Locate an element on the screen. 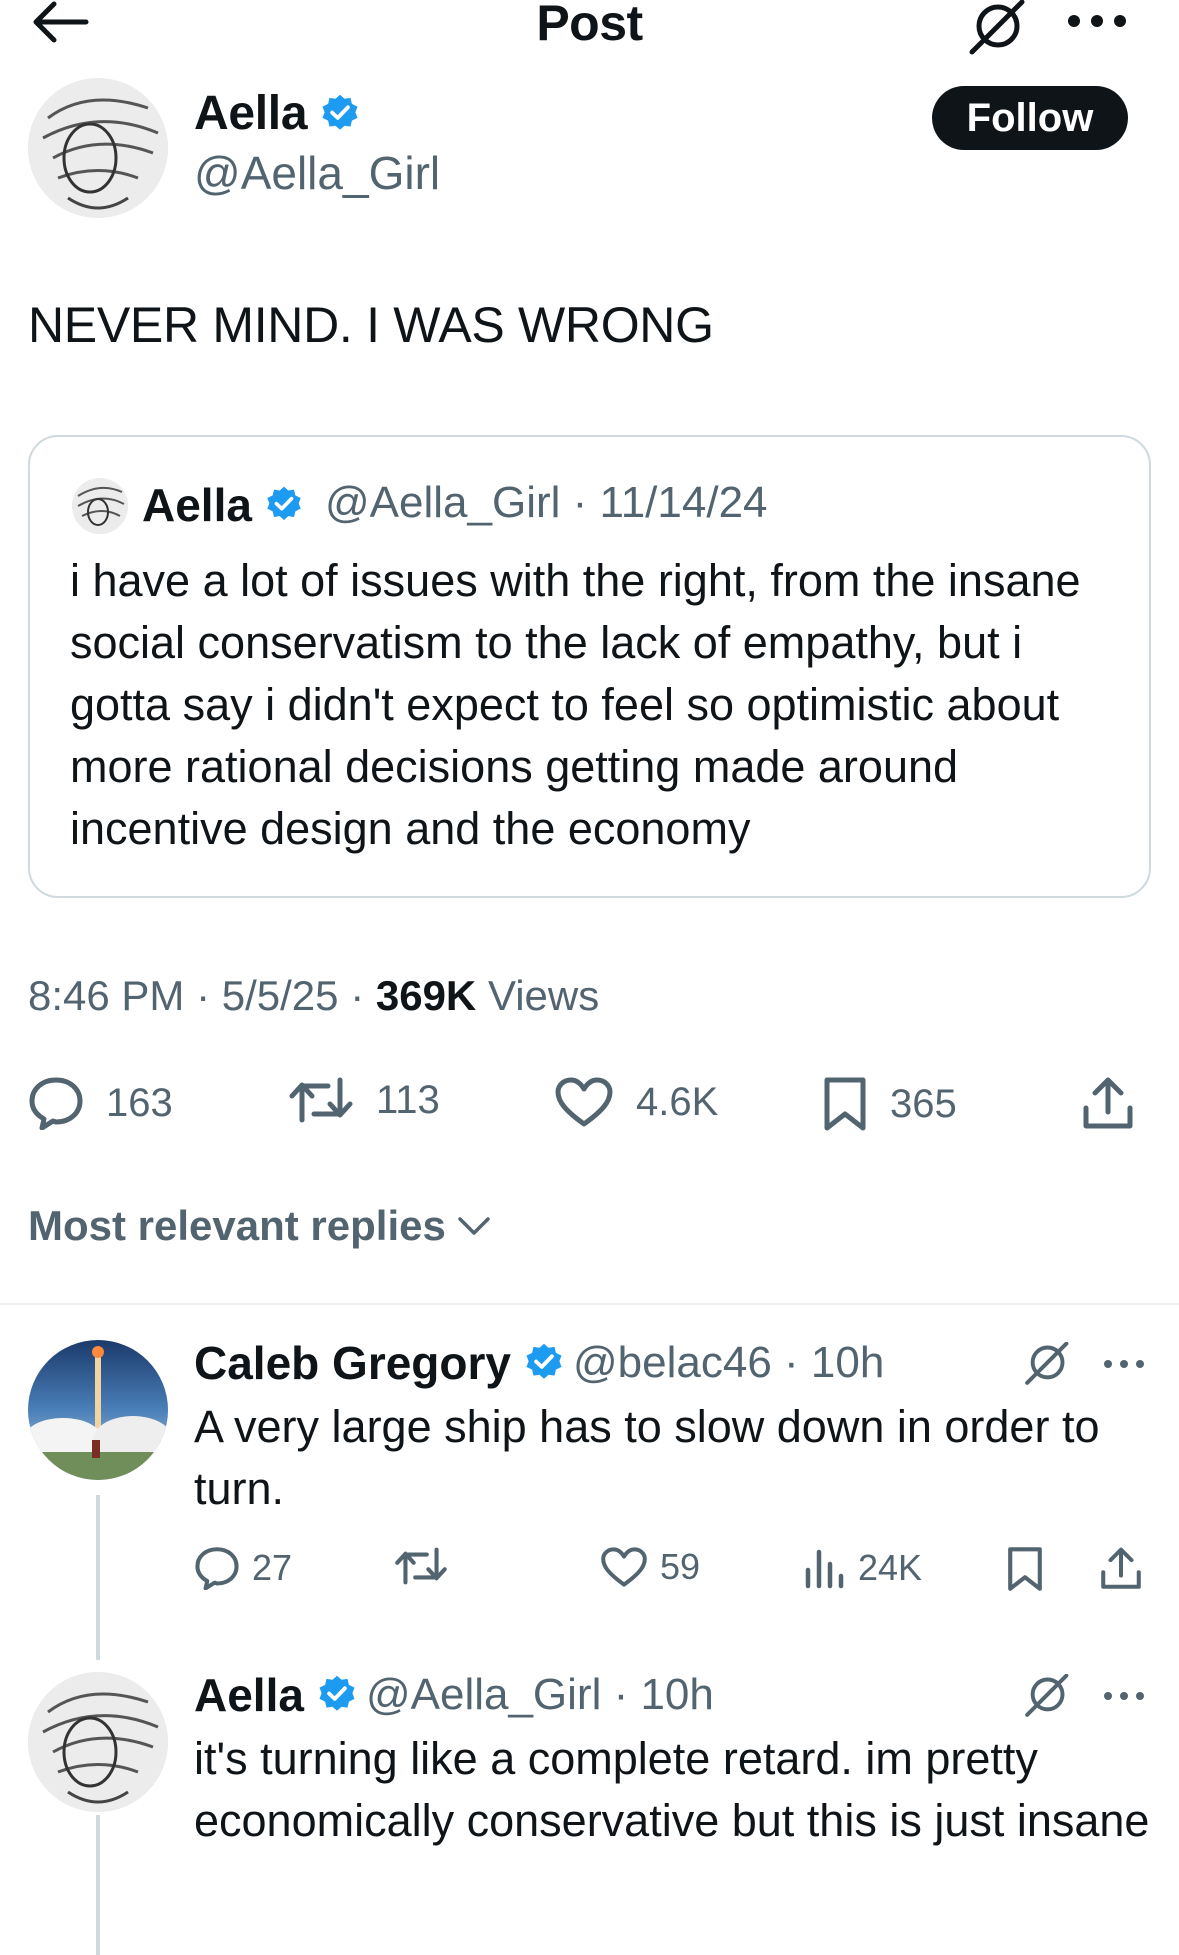 This screenshot has width=1179, height=1955. quote-handle-date: @Aella_Girl · 11/14/24 is located at coordinates (546, 502).